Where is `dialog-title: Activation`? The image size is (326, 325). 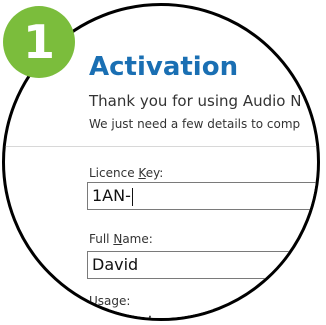 dialog-title: Activation is located at coordinates (164, 67).